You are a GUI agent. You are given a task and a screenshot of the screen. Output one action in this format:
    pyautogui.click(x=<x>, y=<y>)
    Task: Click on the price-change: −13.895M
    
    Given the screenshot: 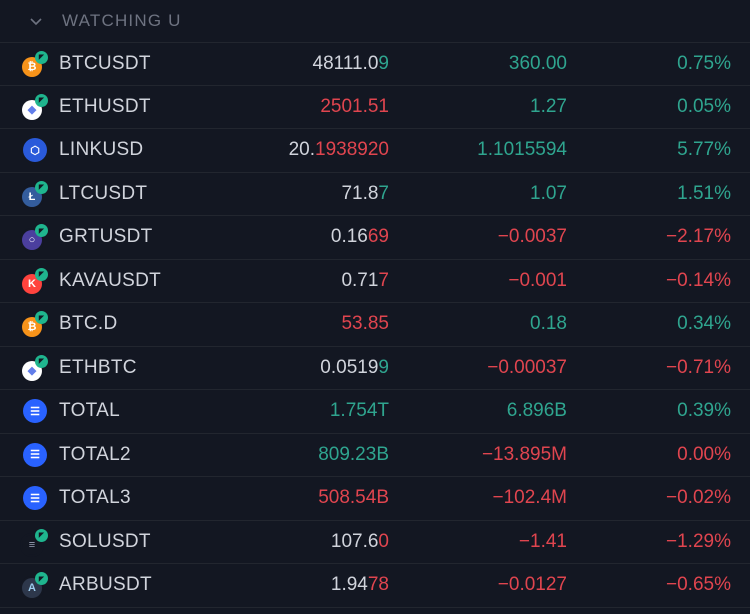 What is the action you would take?
    pyautogui.click(x=524, y=454)
    